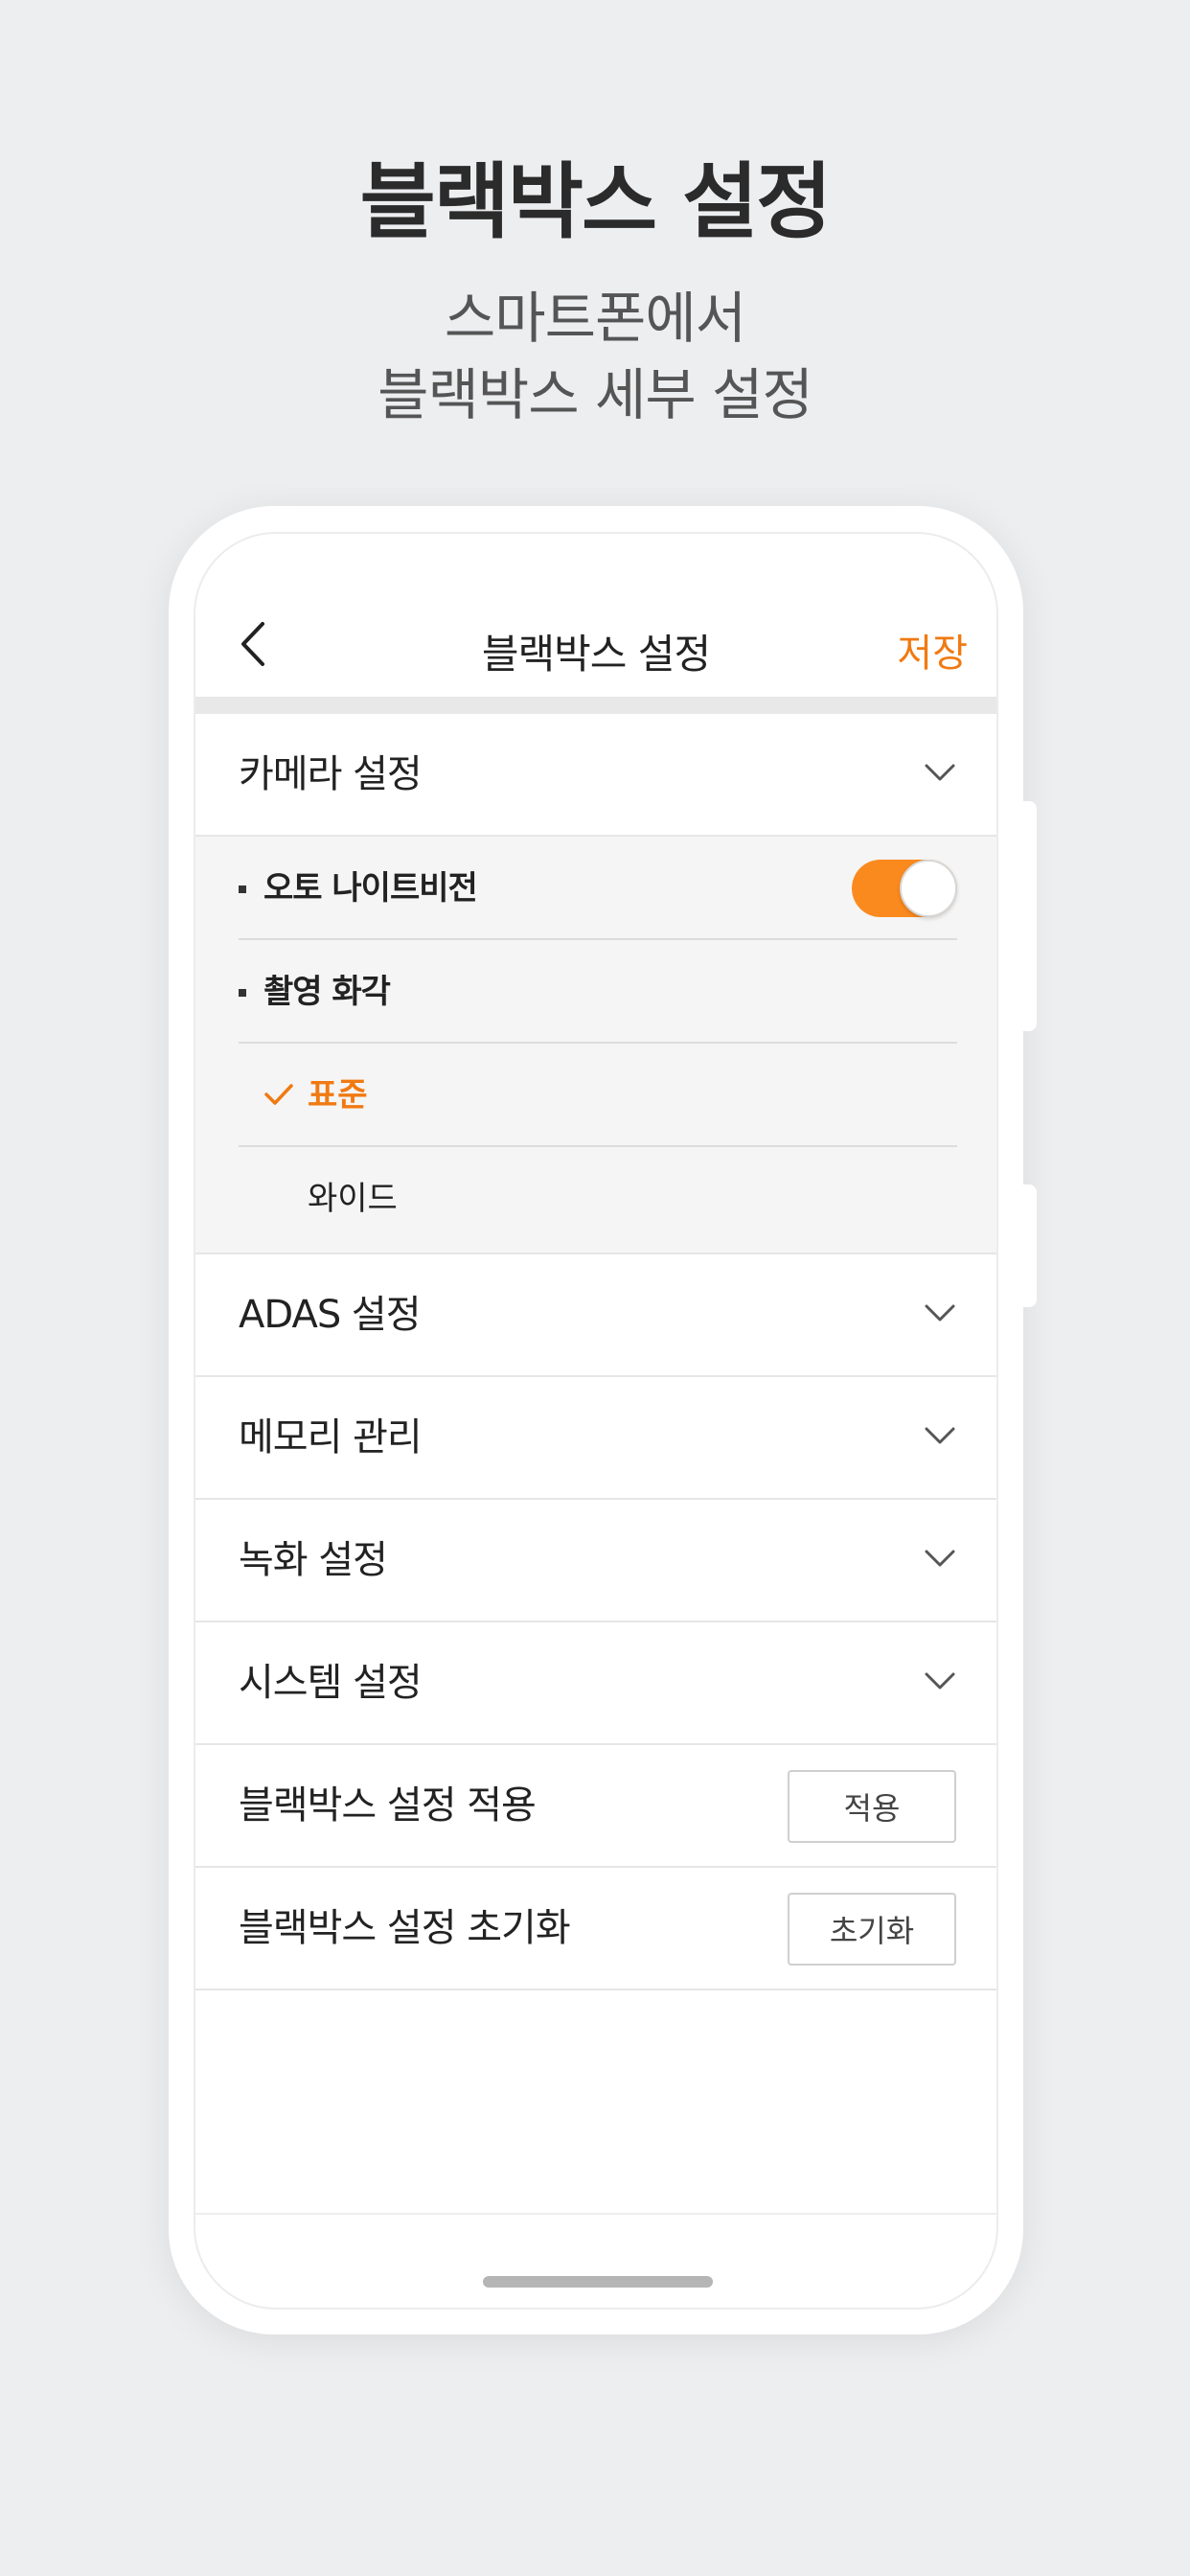 The height and width of the screenshot is (2576, 1190). What do you see at coordinates (595, 1929) in the screenshot?
I see `reset-settings-row: 블랙박스 설정 초기화 초기화` at bounding box center [595, 1929].